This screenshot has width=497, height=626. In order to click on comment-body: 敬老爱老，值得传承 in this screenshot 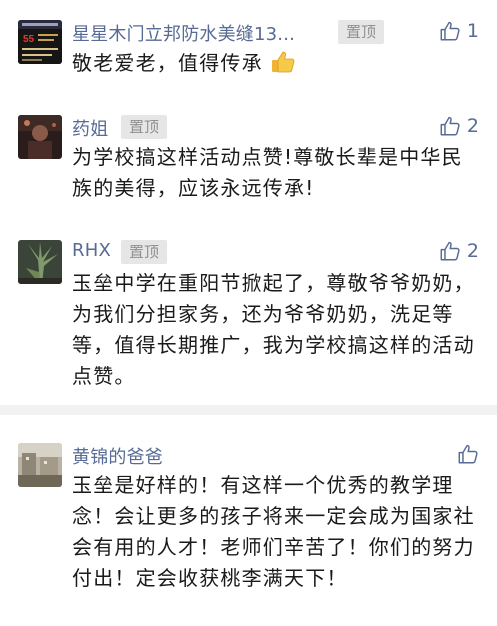, I will do `click(167, 63)`.